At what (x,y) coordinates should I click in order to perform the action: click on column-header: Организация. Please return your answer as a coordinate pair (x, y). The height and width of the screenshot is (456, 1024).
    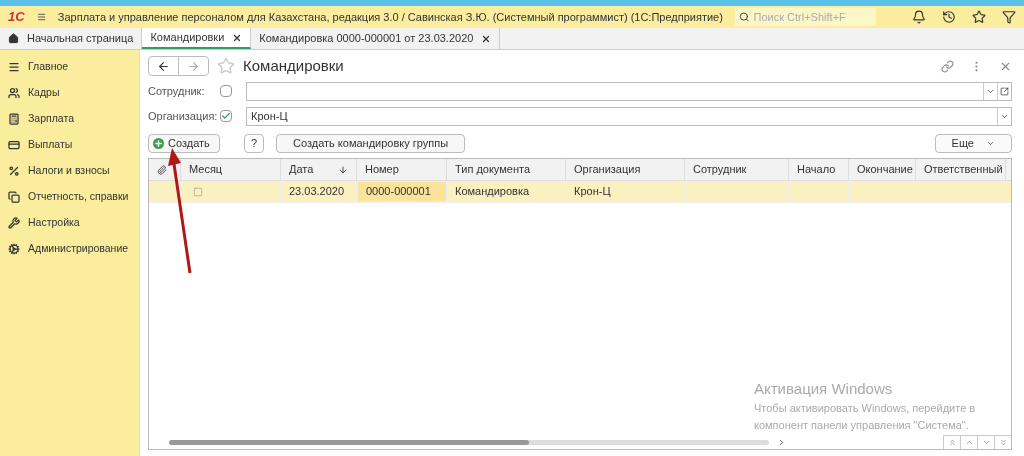
    Looking at the image, I should click on (625, 169).